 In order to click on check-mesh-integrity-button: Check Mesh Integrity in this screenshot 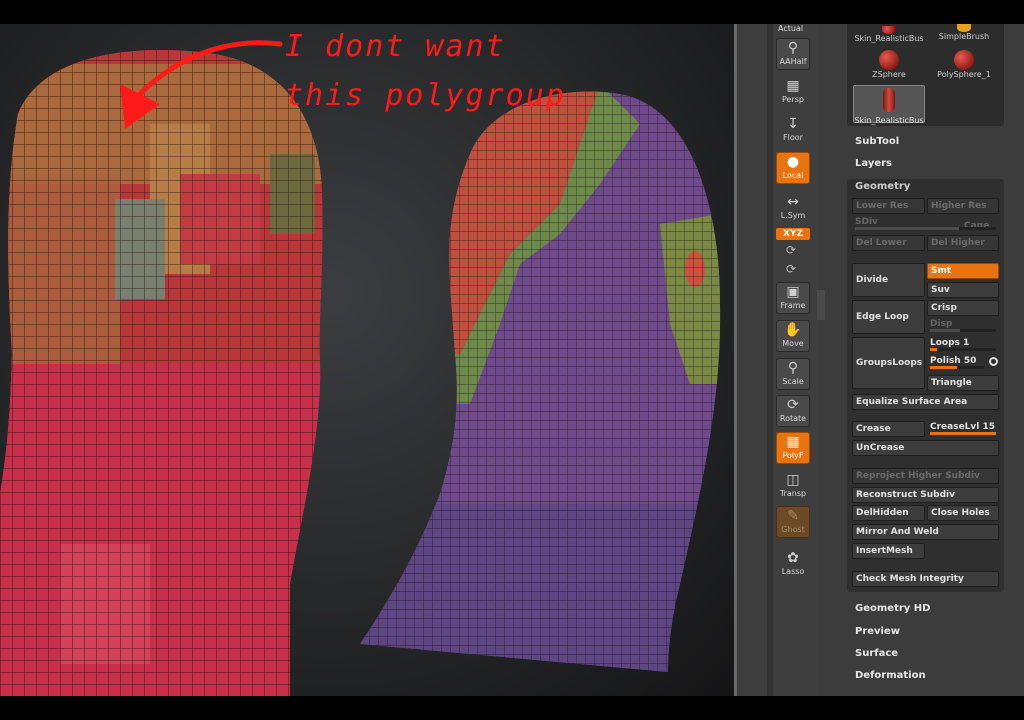, I will do `click(925, 579)`.